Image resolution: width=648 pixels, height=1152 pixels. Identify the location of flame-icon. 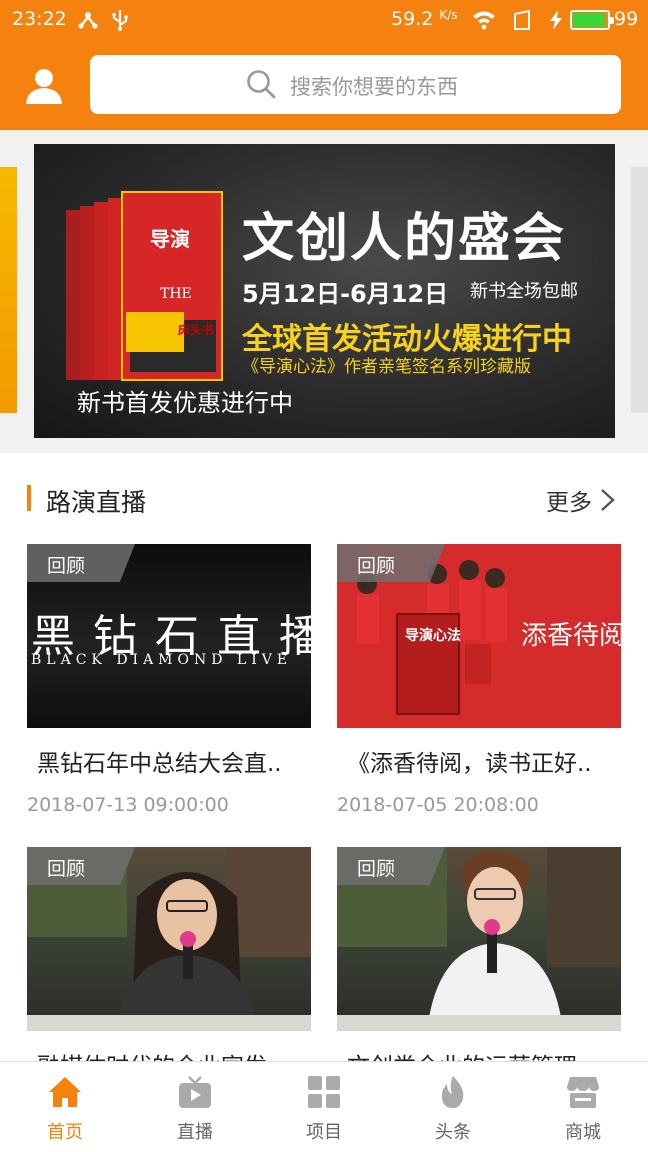
(452, 1092).